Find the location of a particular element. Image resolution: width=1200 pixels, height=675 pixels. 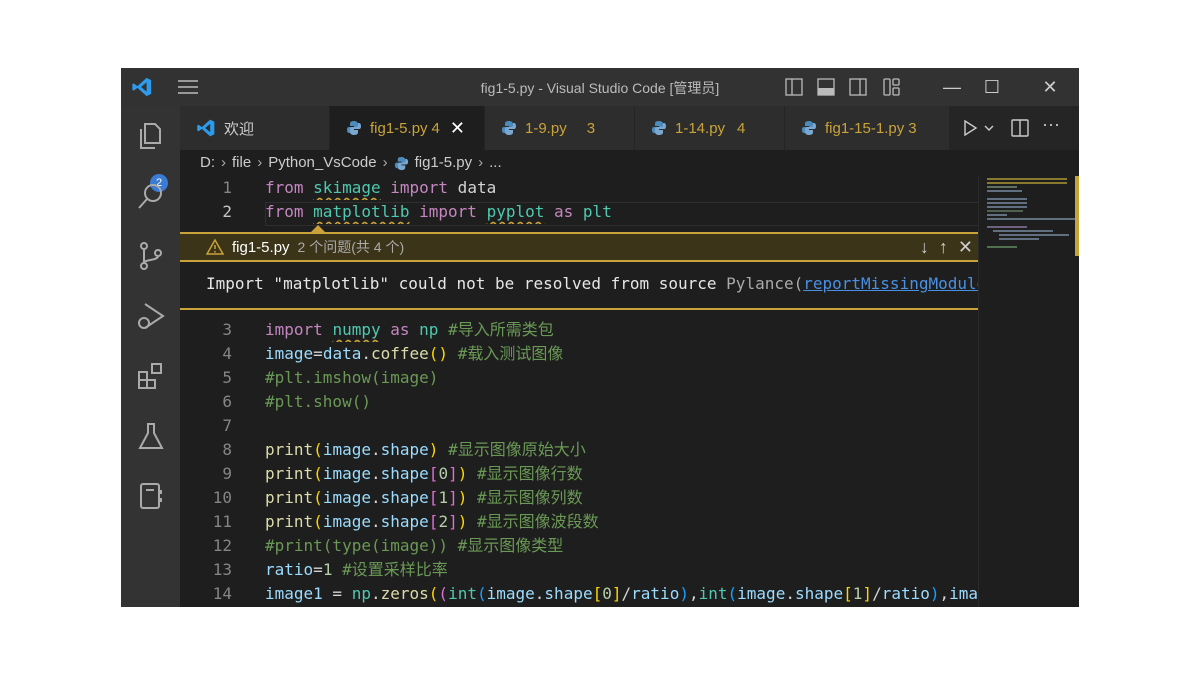

tab-welcome: 欢迎 is located at coordinates (255, 128).